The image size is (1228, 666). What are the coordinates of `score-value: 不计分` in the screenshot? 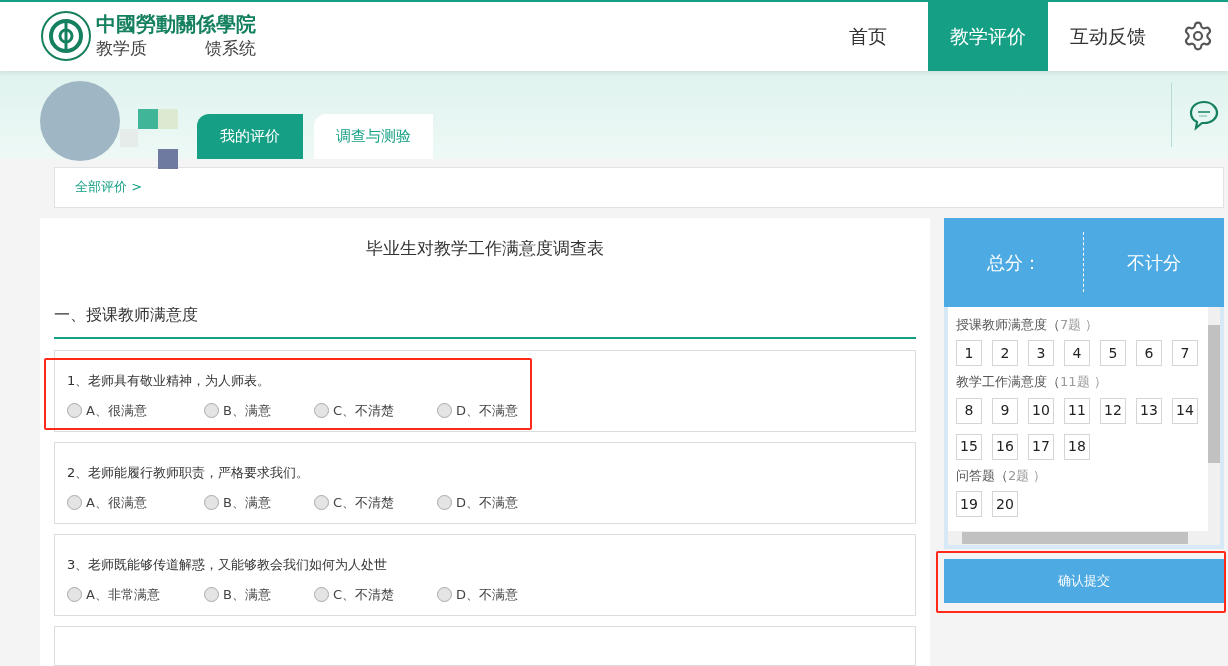 It's located at (1154, 262).